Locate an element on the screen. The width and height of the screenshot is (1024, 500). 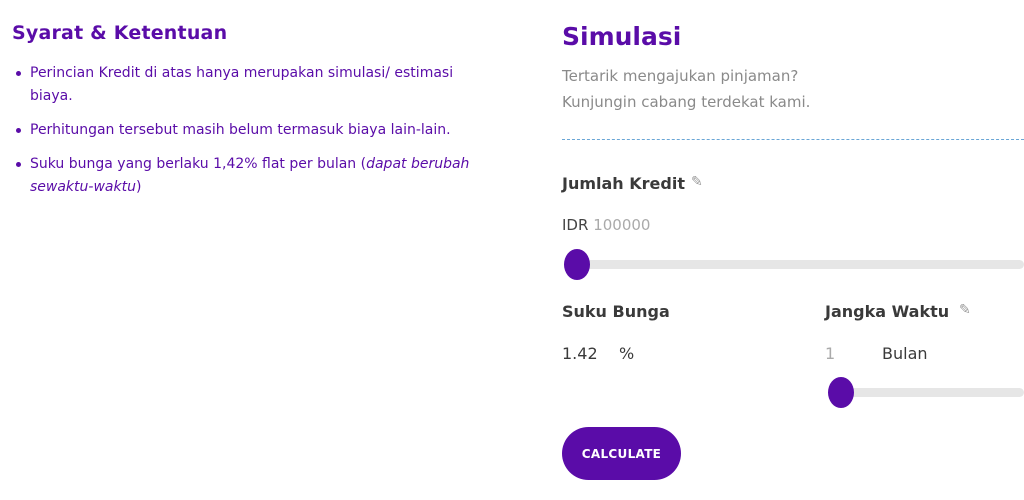
terms-item-close: ) is located at coordinates (138, 187).